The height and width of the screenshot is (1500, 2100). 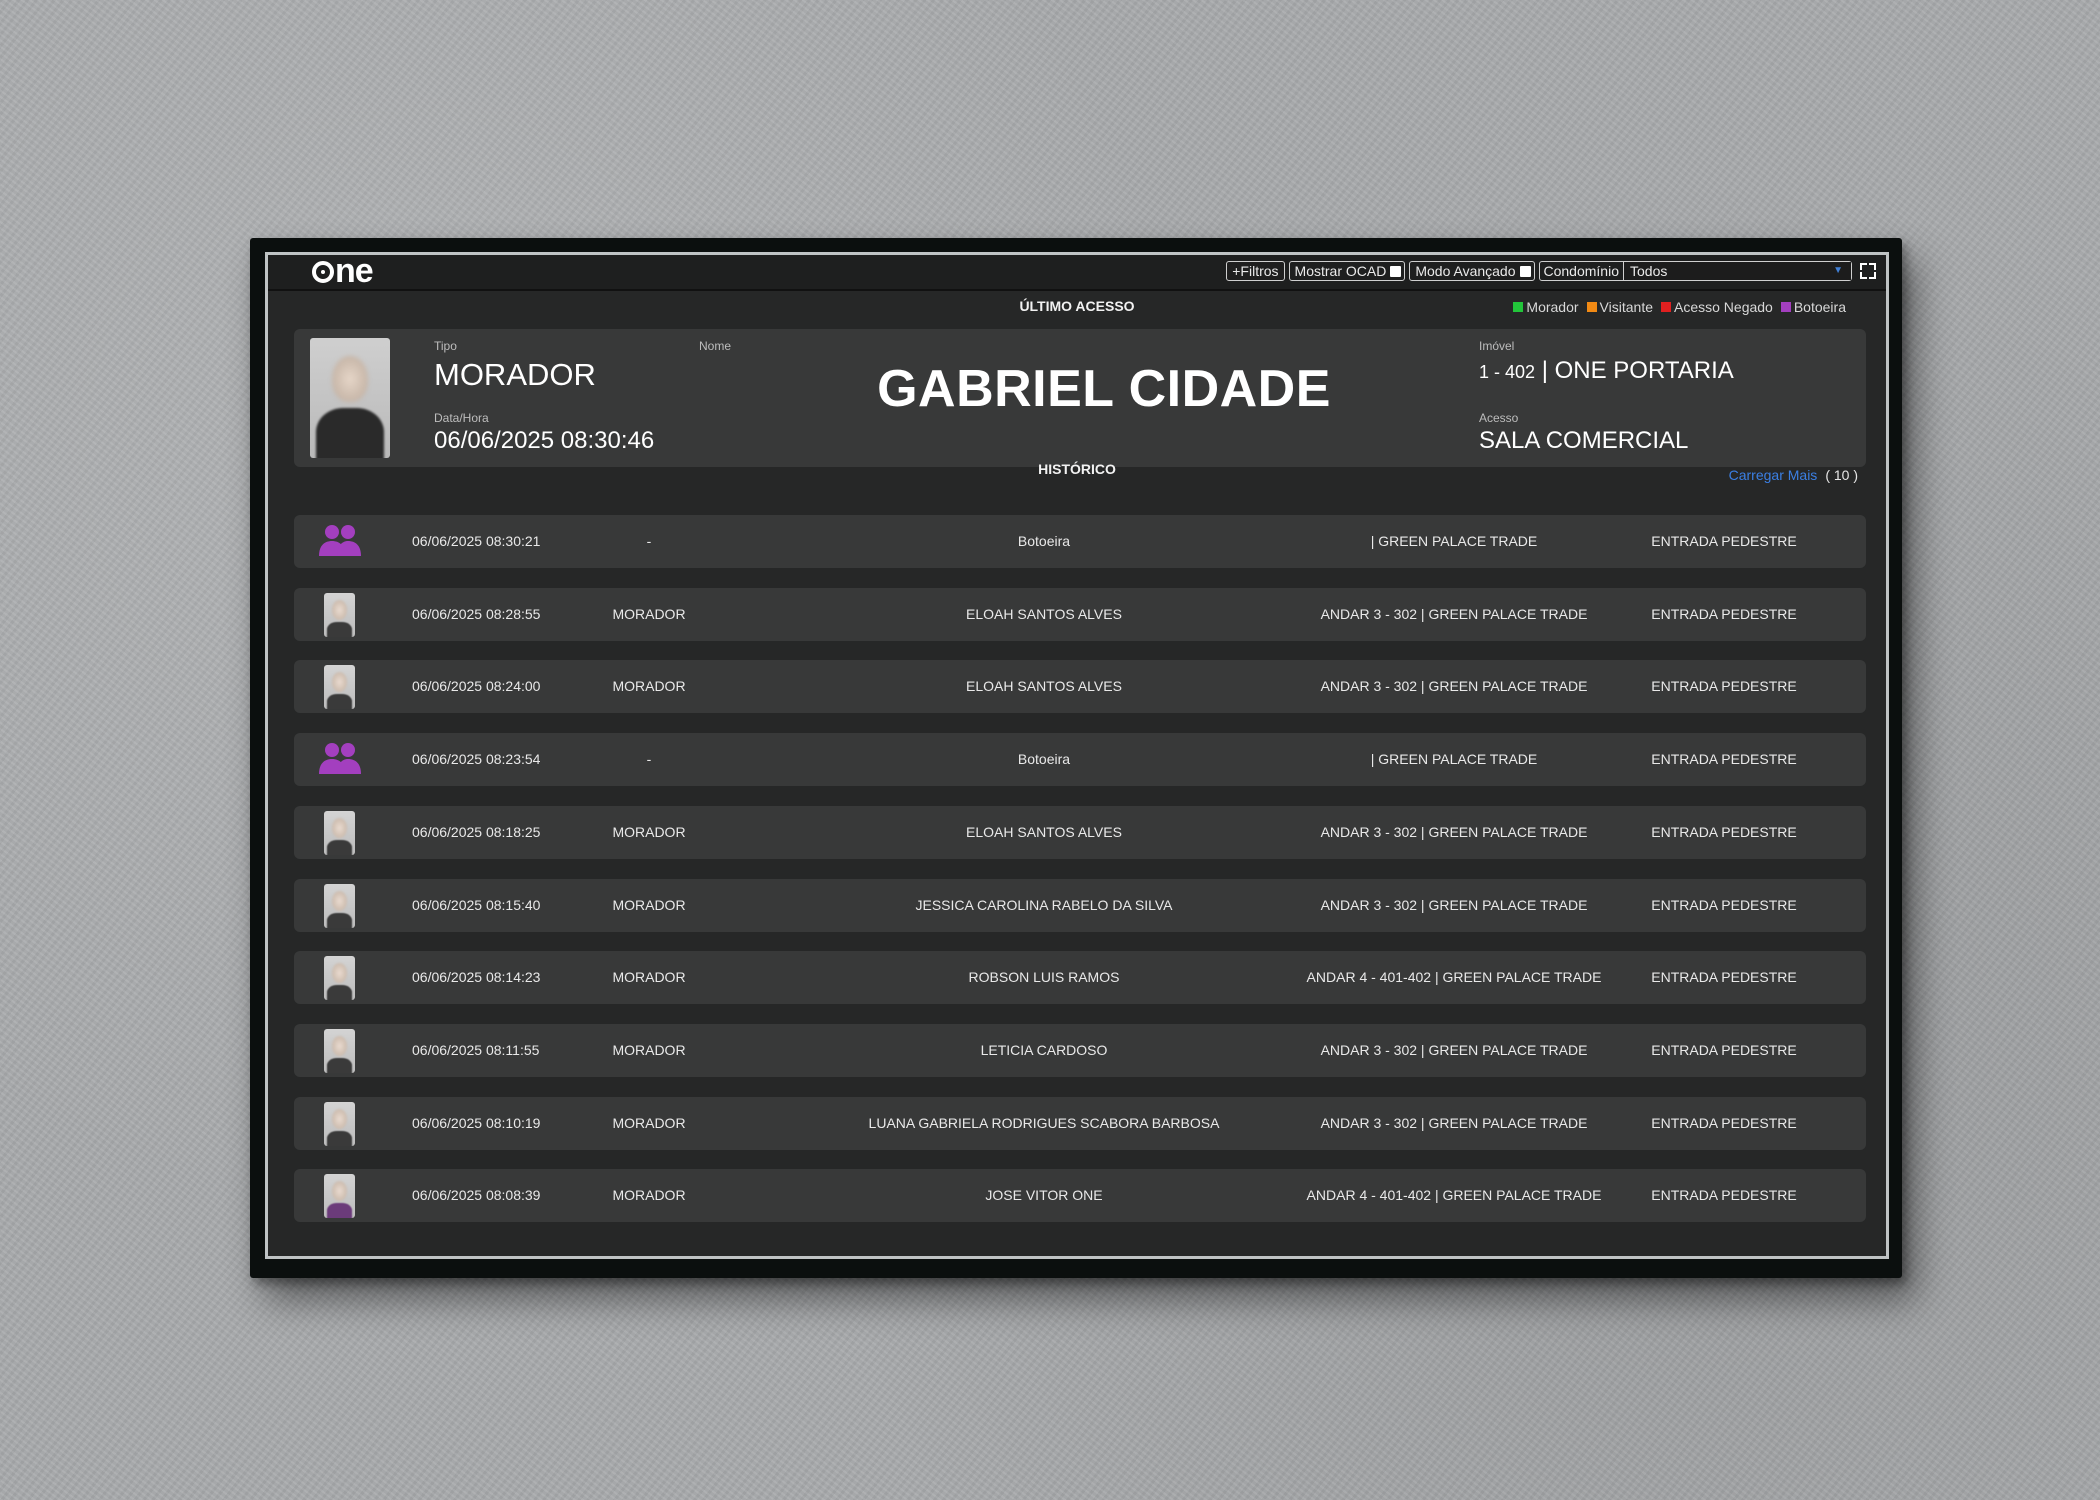 I want to click on show-ocad-toggle: Mostrar OCAD, so click(x=1347, y=271).